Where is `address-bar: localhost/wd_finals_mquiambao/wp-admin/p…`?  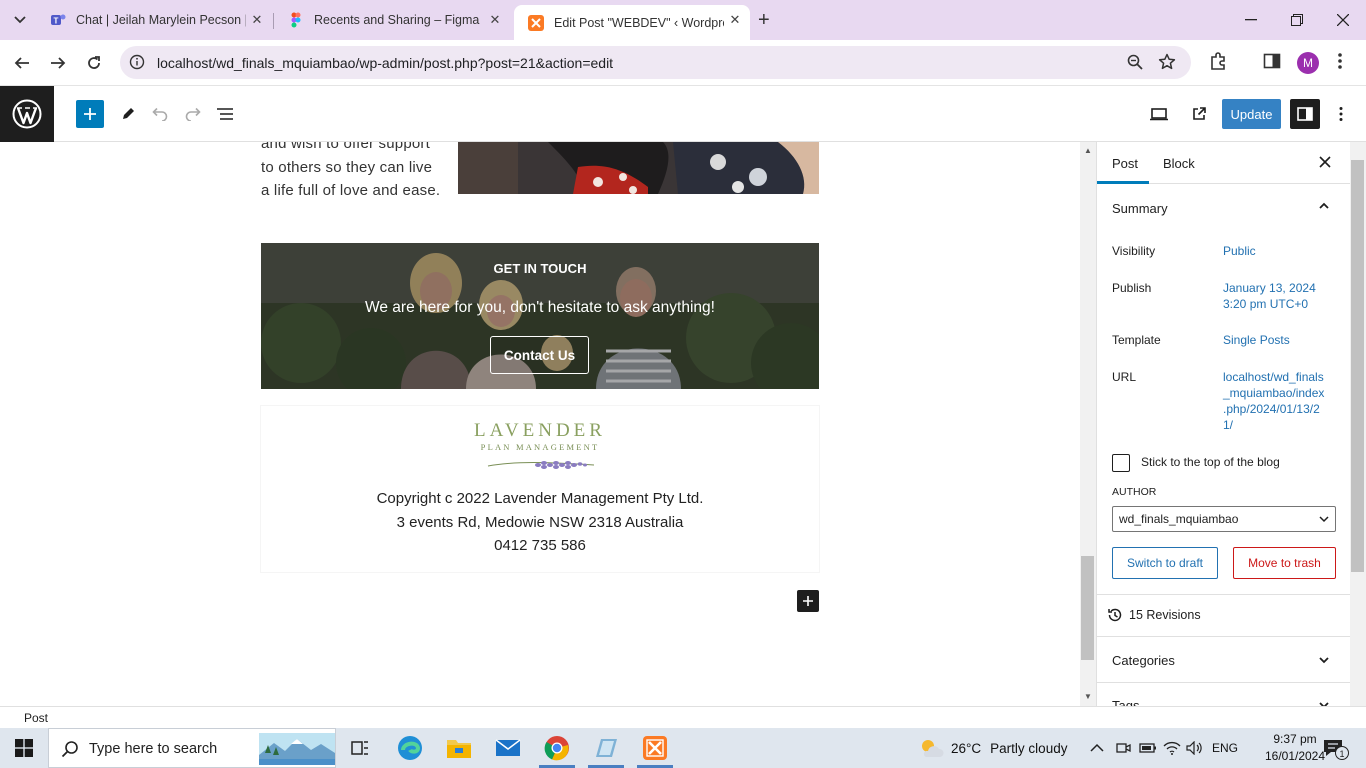
address-bar: localhost/wd_finals_mquiambao/wp-admin/p… is located at coordinates (655, 62).